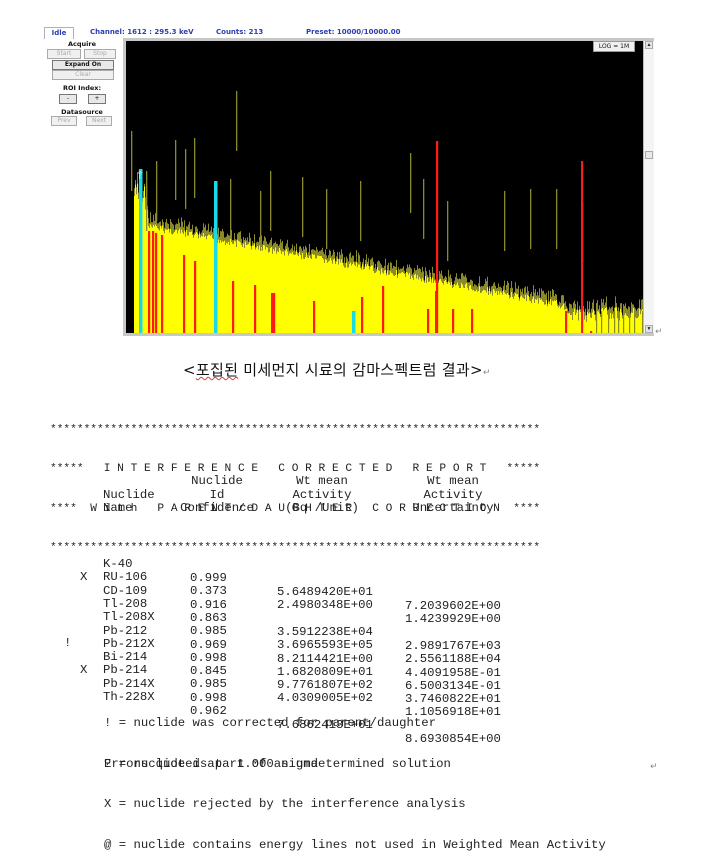 The image size is (716, 866). I want to click on vertical-scrollbar: ▲ ▼, so click(648, 187).